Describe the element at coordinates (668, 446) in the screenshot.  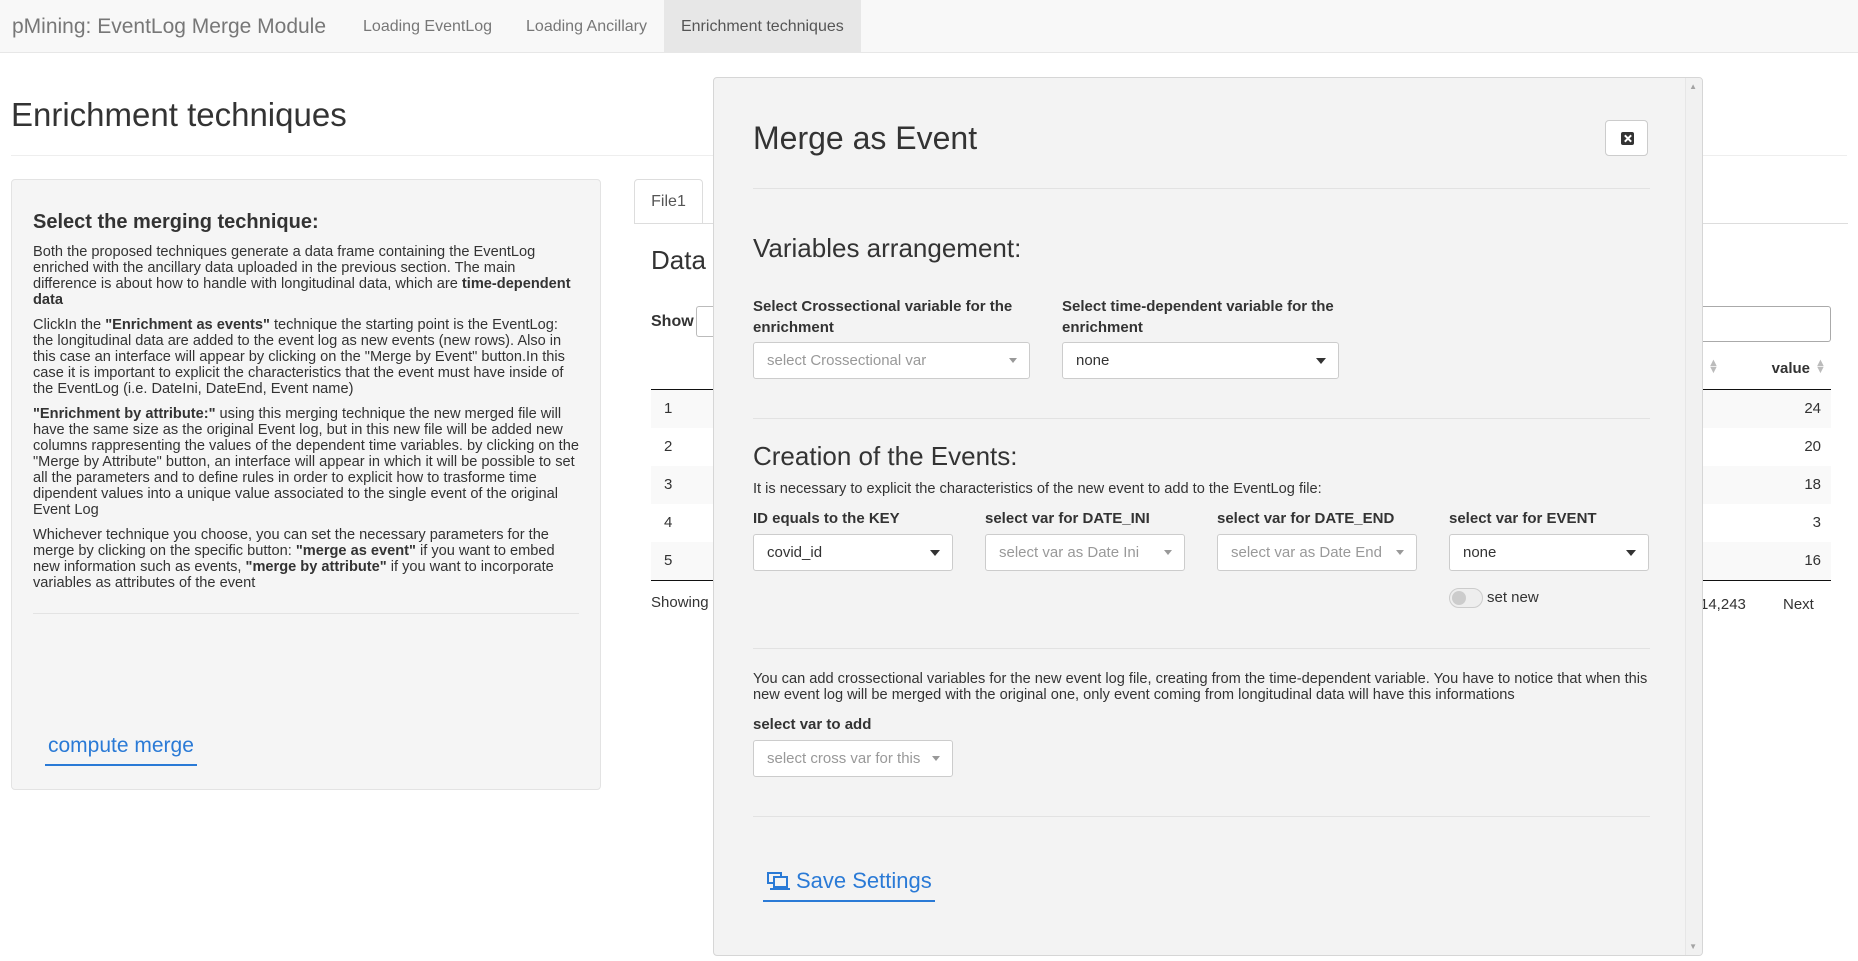
I see `row-index: 2` at that location.